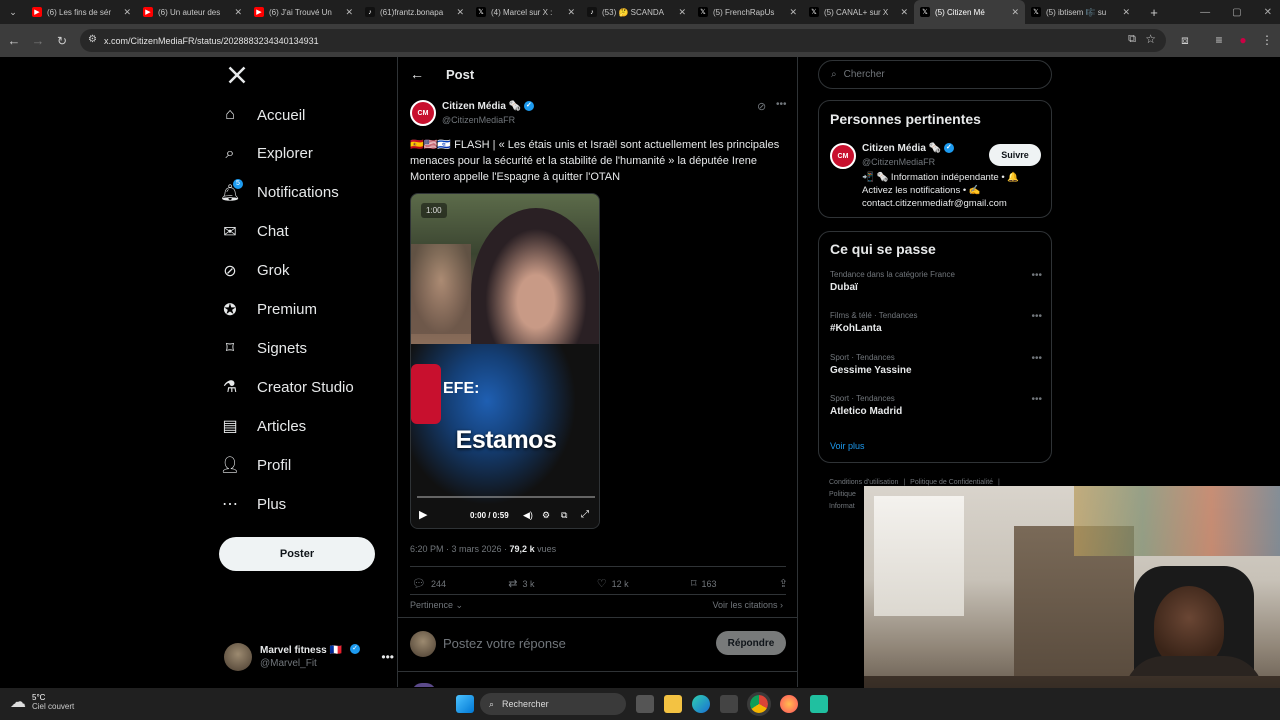 The width and height of the screenshot is (1280, 720). I want to click on footer-link-policy: Politique, so click(842, 494).